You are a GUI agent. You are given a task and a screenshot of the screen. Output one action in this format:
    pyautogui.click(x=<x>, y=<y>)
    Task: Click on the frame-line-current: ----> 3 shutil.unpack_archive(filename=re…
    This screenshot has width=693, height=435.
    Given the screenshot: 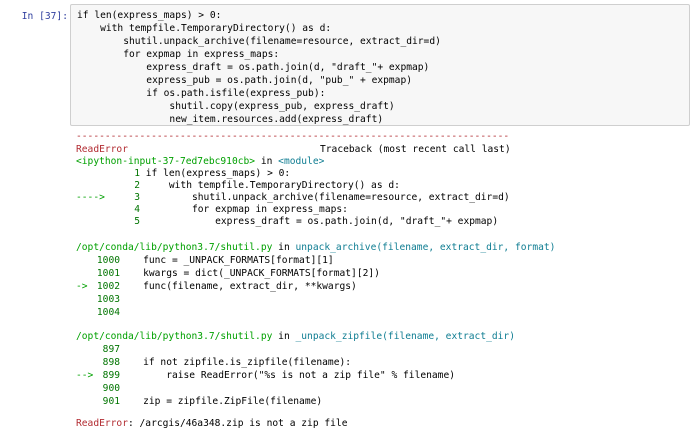 What is the action you would take?
    pyautogui.click(x=293, y=198)
    